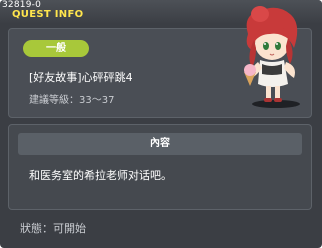 The image size is (322, 248). I want to click on window-title: QUEST INFO, so click(48, 14).